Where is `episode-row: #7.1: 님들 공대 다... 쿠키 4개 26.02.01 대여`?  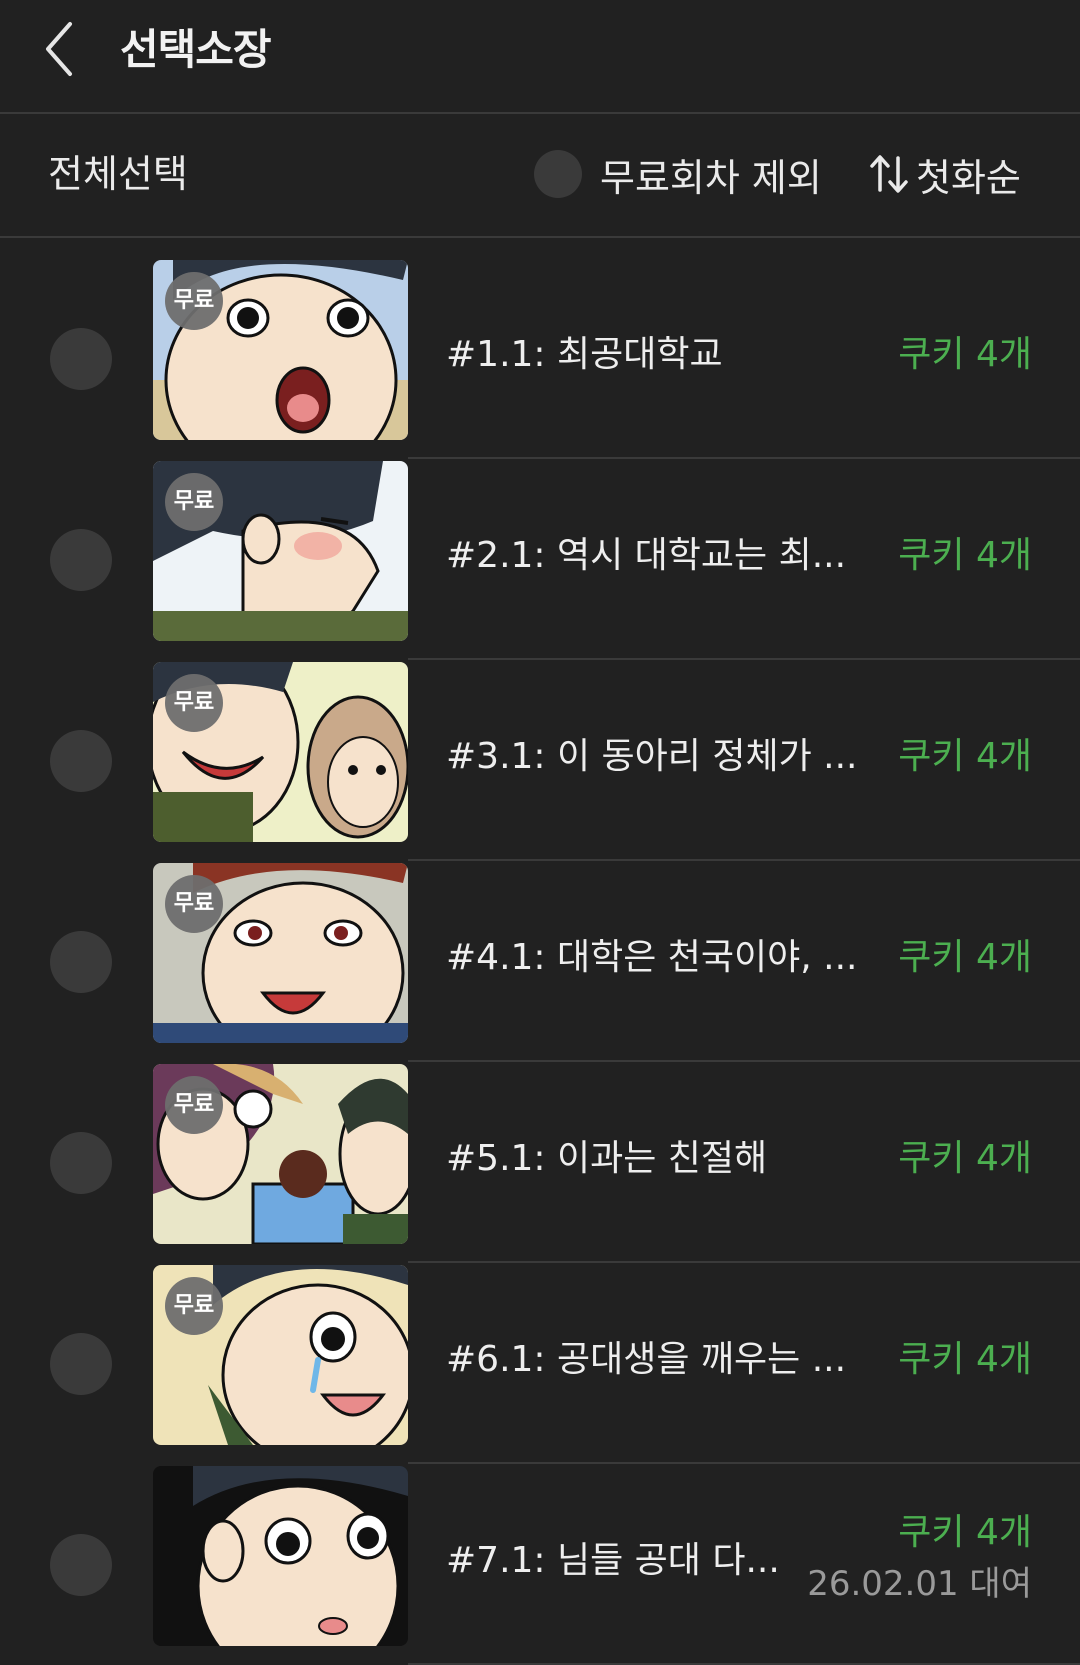
episode-row: #7.1: 님들 공대 다... 쿠키 4개 26.02.01 대여 is located at coordinates (540, 1564).